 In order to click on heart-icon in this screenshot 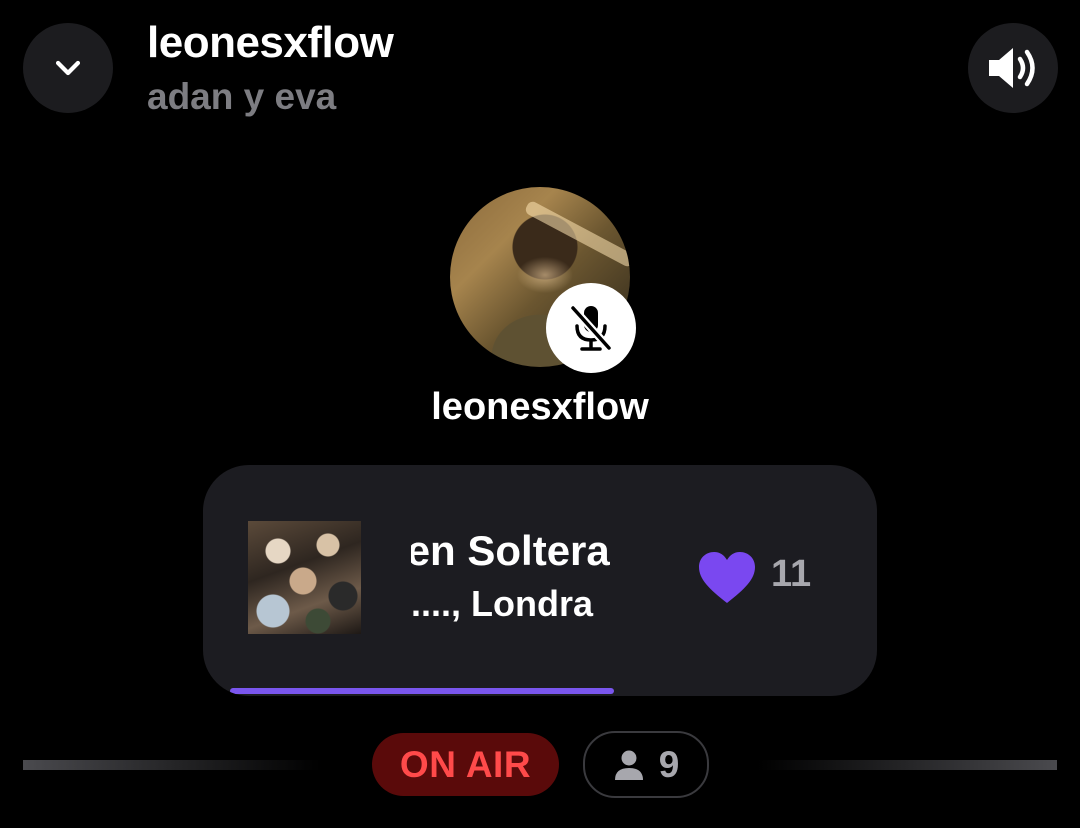, I will do `click(727, 577)`.